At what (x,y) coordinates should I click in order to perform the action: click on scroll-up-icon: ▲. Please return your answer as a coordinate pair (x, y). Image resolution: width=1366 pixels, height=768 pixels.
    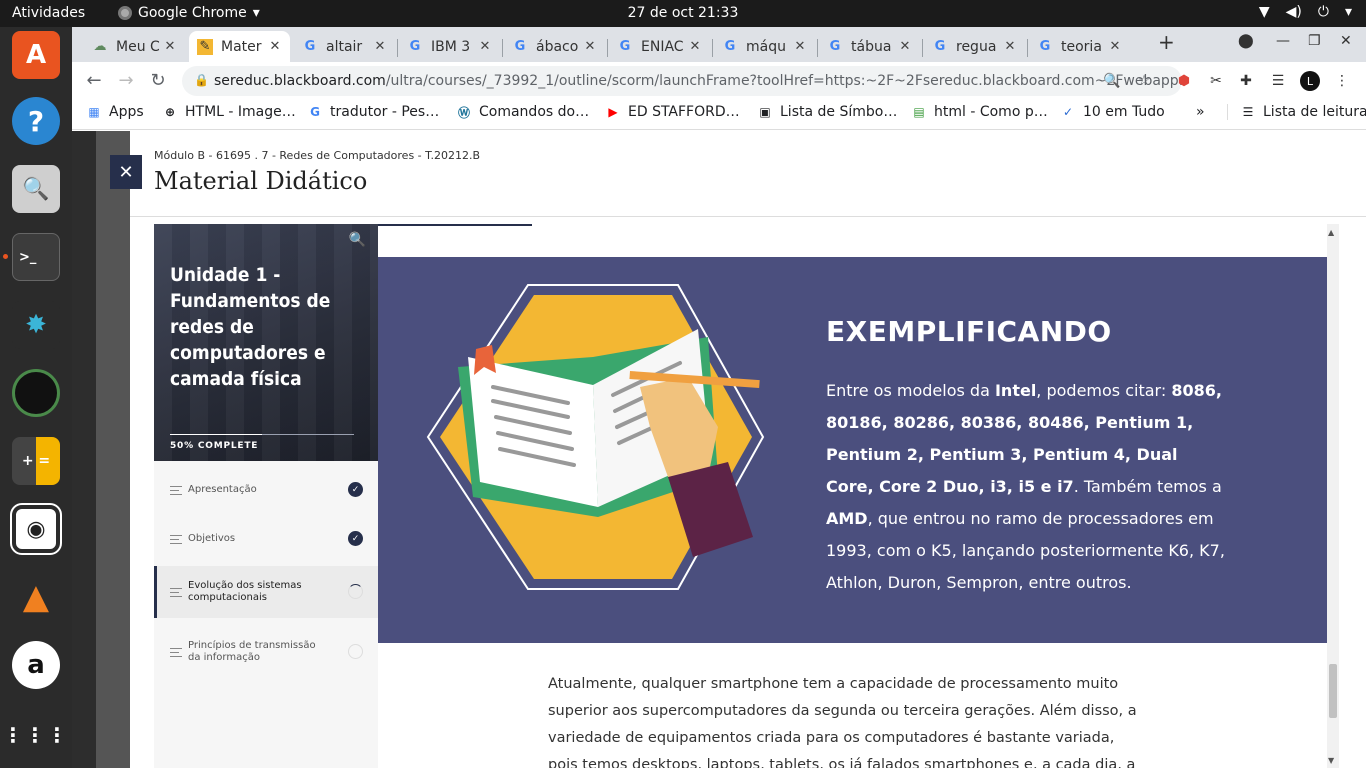
    Looking at the image, I should click on (1331, 232).